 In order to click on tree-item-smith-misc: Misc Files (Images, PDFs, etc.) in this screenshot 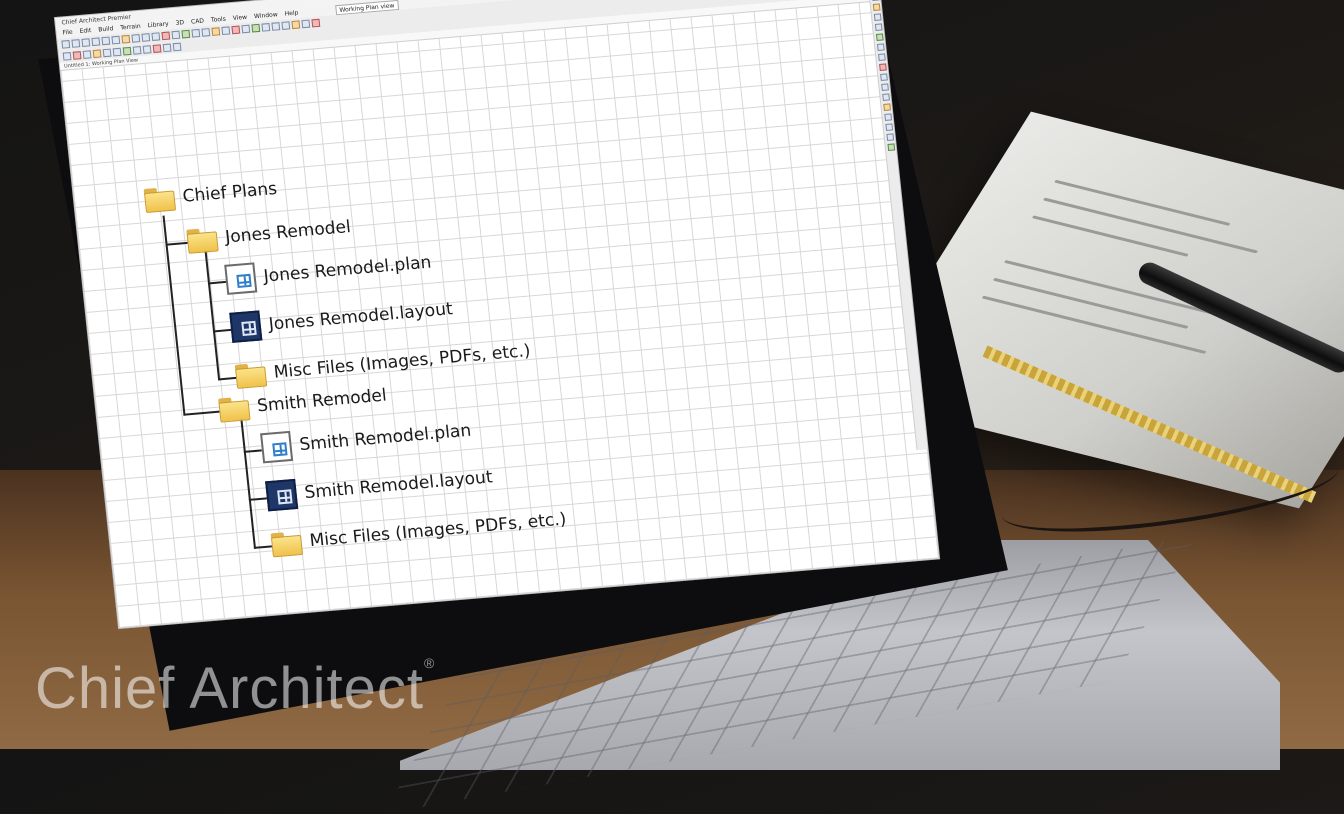, I will do `click(419, 532)`.